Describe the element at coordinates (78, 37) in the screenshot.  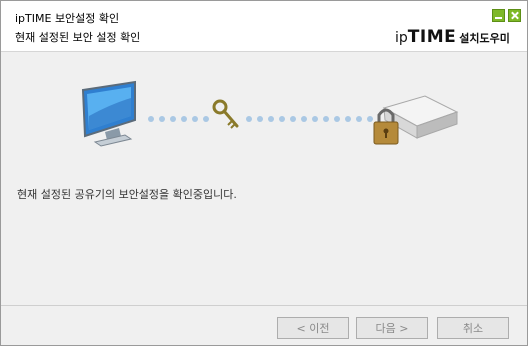
I see `page-subtitle: 현재 설정된 보안 설정 확인` at that location.